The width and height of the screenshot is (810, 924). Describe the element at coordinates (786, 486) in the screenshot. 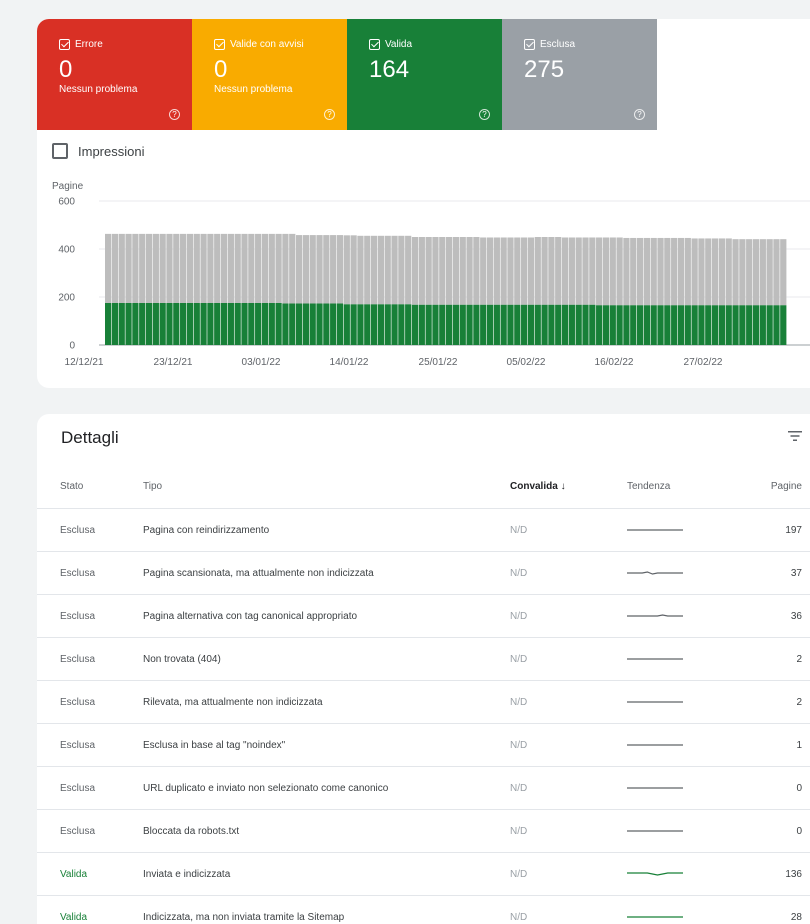

I see `col-pagine: Pagine` at that location.